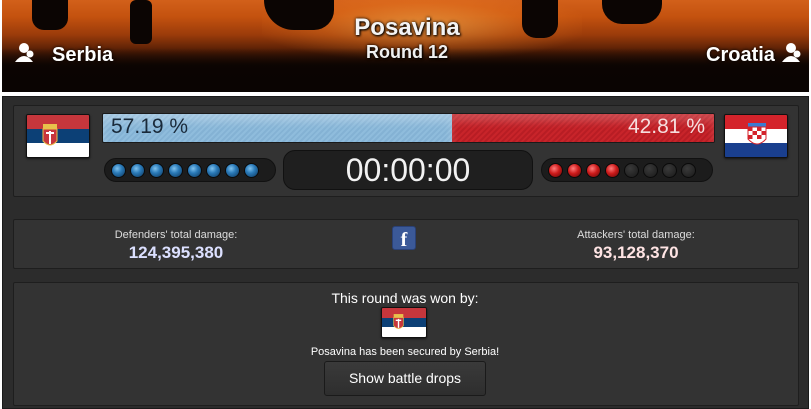 The height and width of the screenshot is (409, 811). I want to click on attacker-domination-fill: 42.81 %, so click(583, 128).